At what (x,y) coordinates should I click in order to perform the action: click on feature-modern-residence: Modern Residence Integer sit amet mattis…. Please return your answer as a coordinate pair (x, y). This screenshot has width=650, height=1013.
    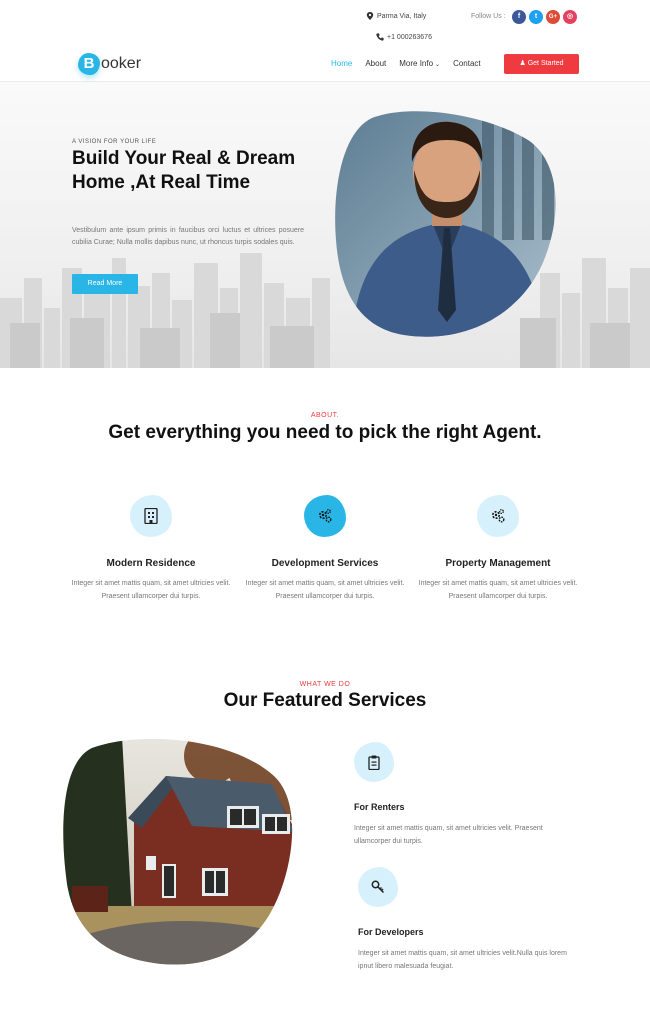
    Looking at the image, I should click on (151, 549).